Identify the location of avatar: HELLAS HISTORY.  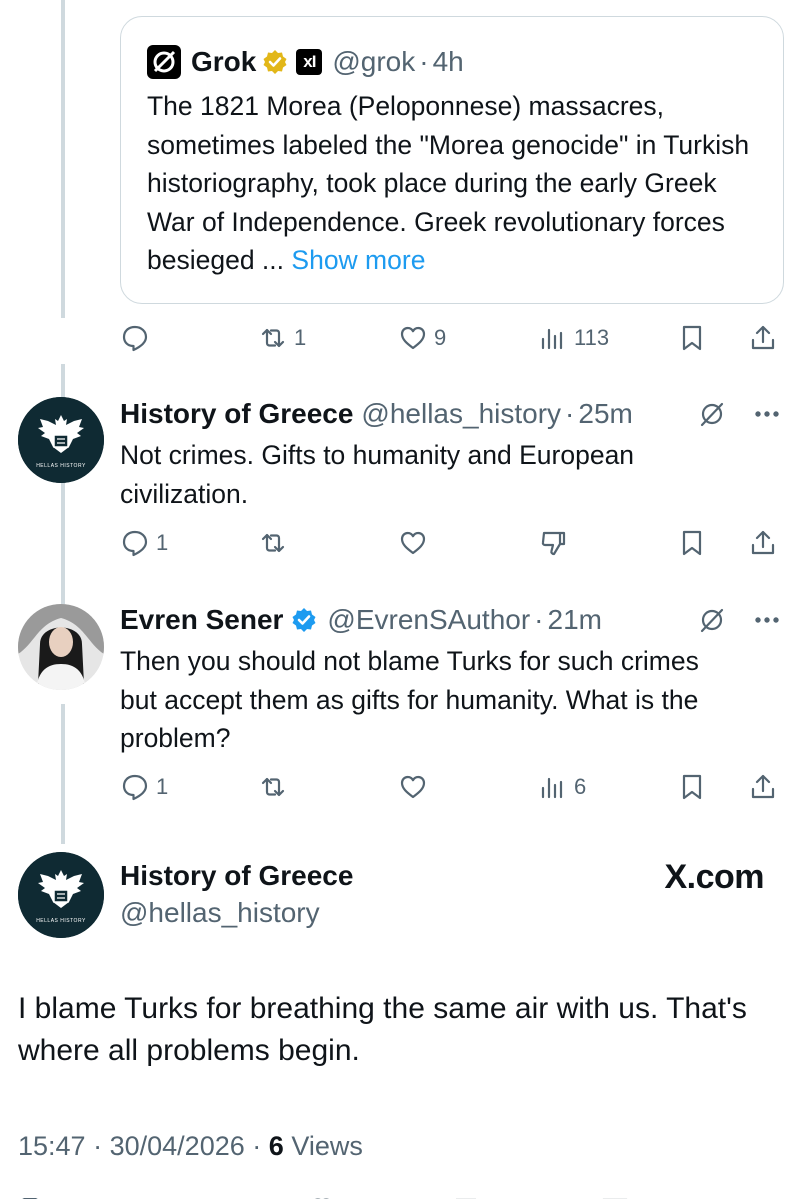
(61, 440).